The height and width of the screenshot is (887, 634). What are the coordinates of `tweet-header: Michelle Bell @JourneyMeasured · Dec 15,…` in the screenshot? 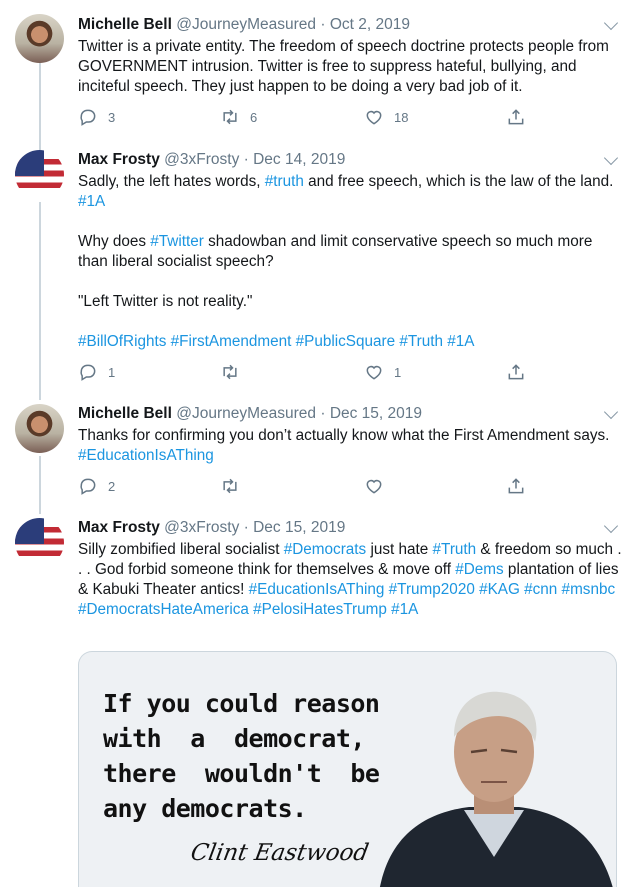 It's located at (250, 414).